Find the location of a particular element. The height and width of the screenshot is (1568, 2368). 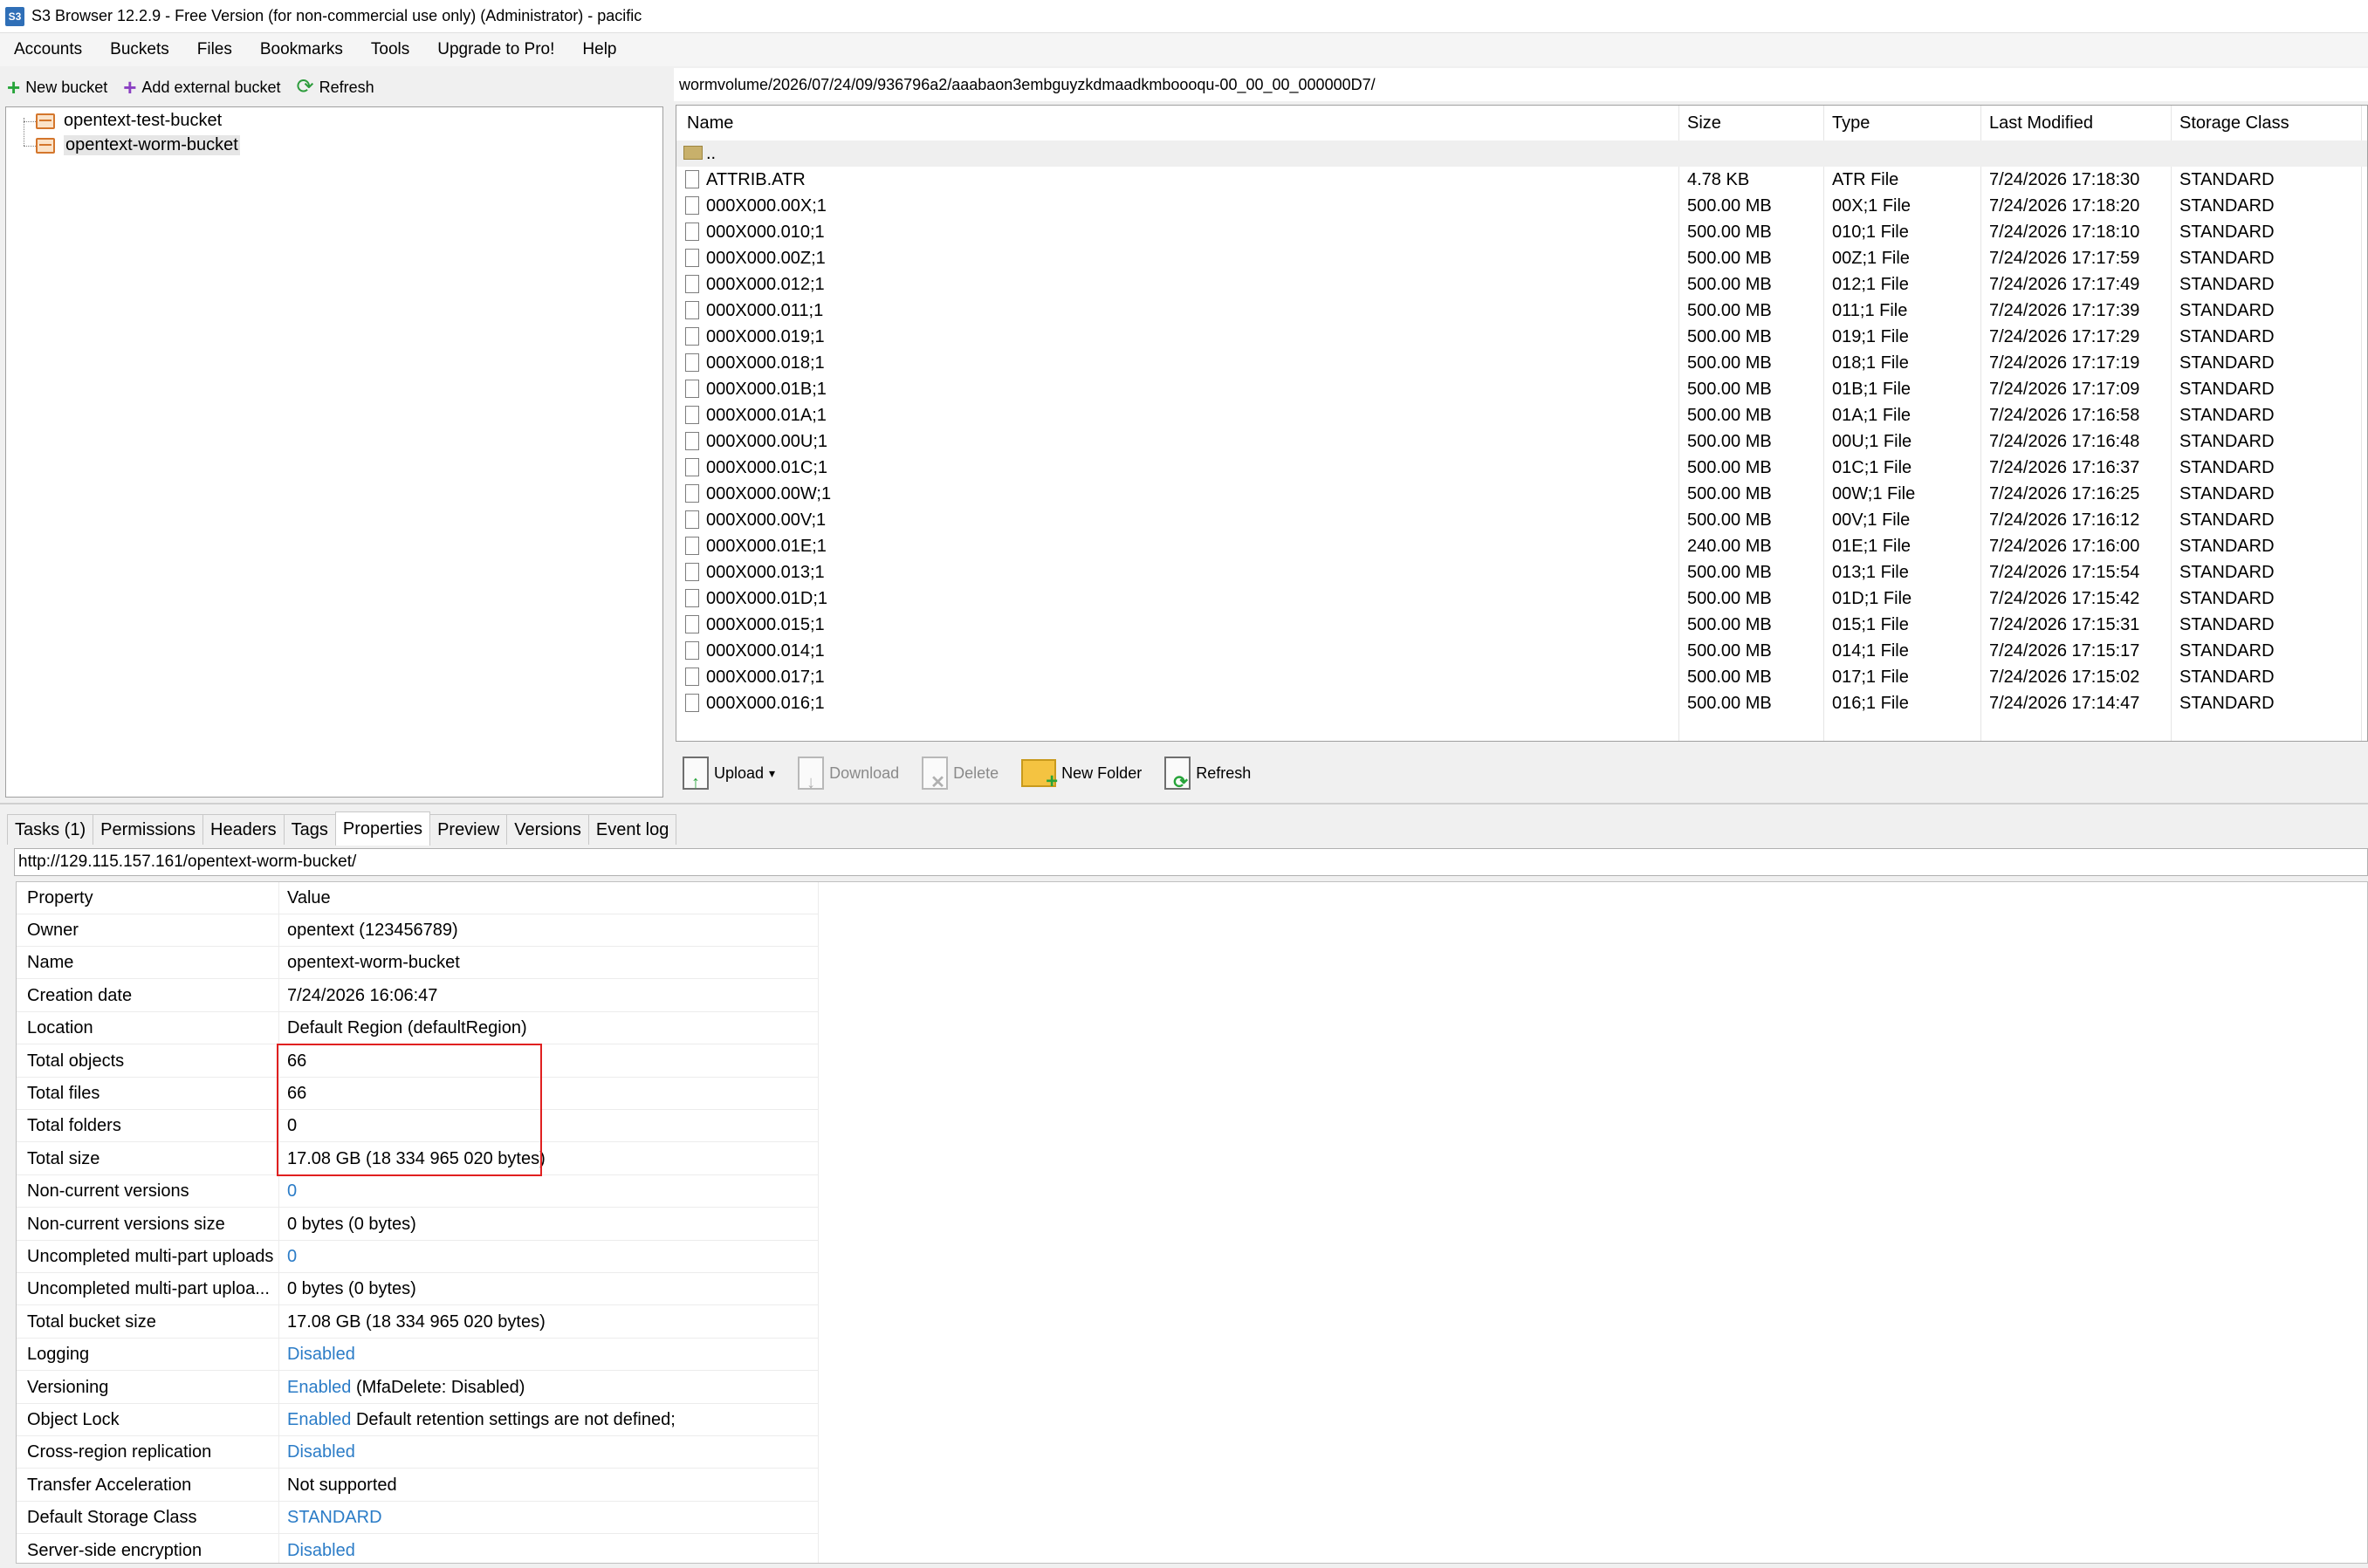

delete-button: ✕ Delete is located at coordinates (960, 773).